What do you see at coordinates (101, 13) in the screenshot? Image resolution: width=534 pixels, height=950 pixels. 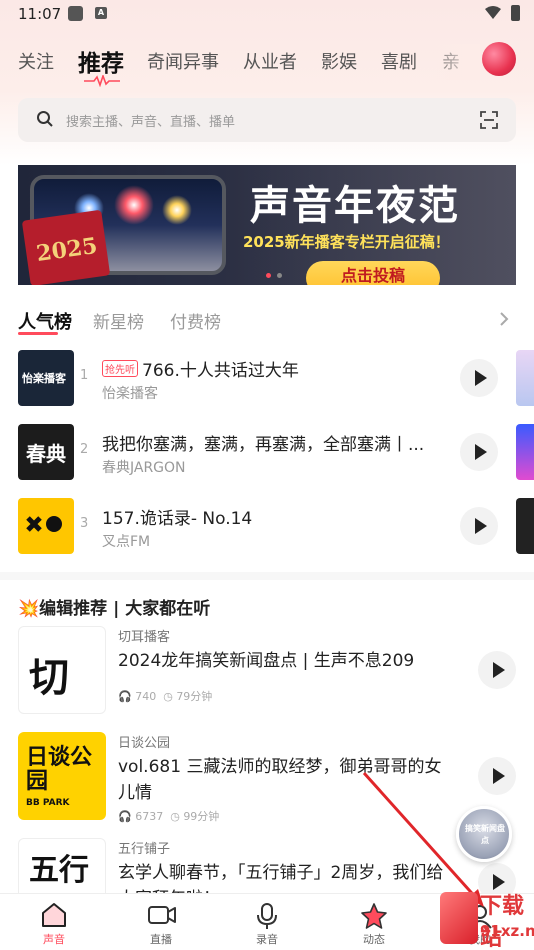 I see `app-notification-icon: A` at bounding box center [101, 13].